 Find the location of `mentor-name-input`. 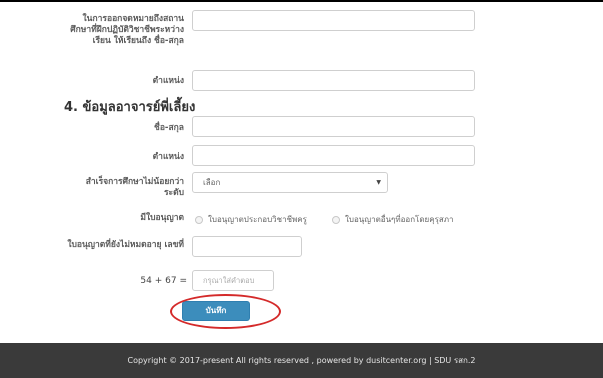

mentor-name-input is located at coordinates (333, 126).